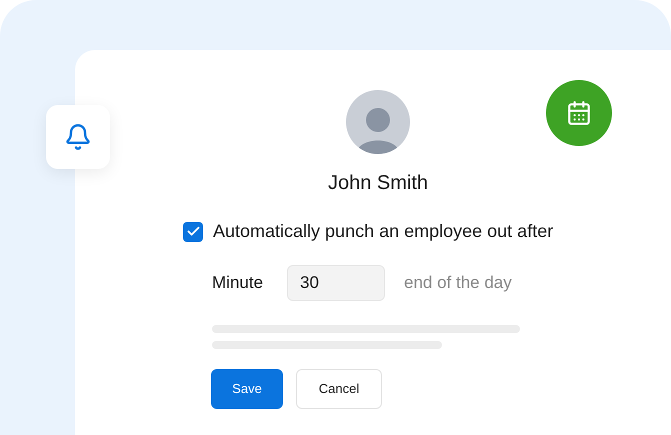 Image resolution: width=671 pixels, height=435 pixels. I want to click on checkbox, so click(193, 232).